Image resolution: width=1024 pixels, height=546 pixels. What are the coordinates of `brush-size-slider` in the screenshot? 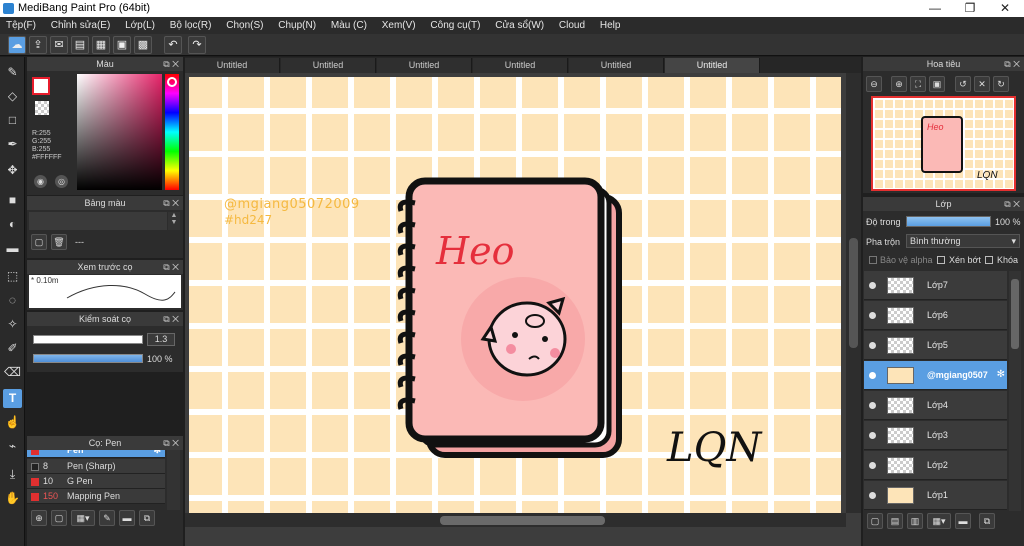 It's located at (88, 339).